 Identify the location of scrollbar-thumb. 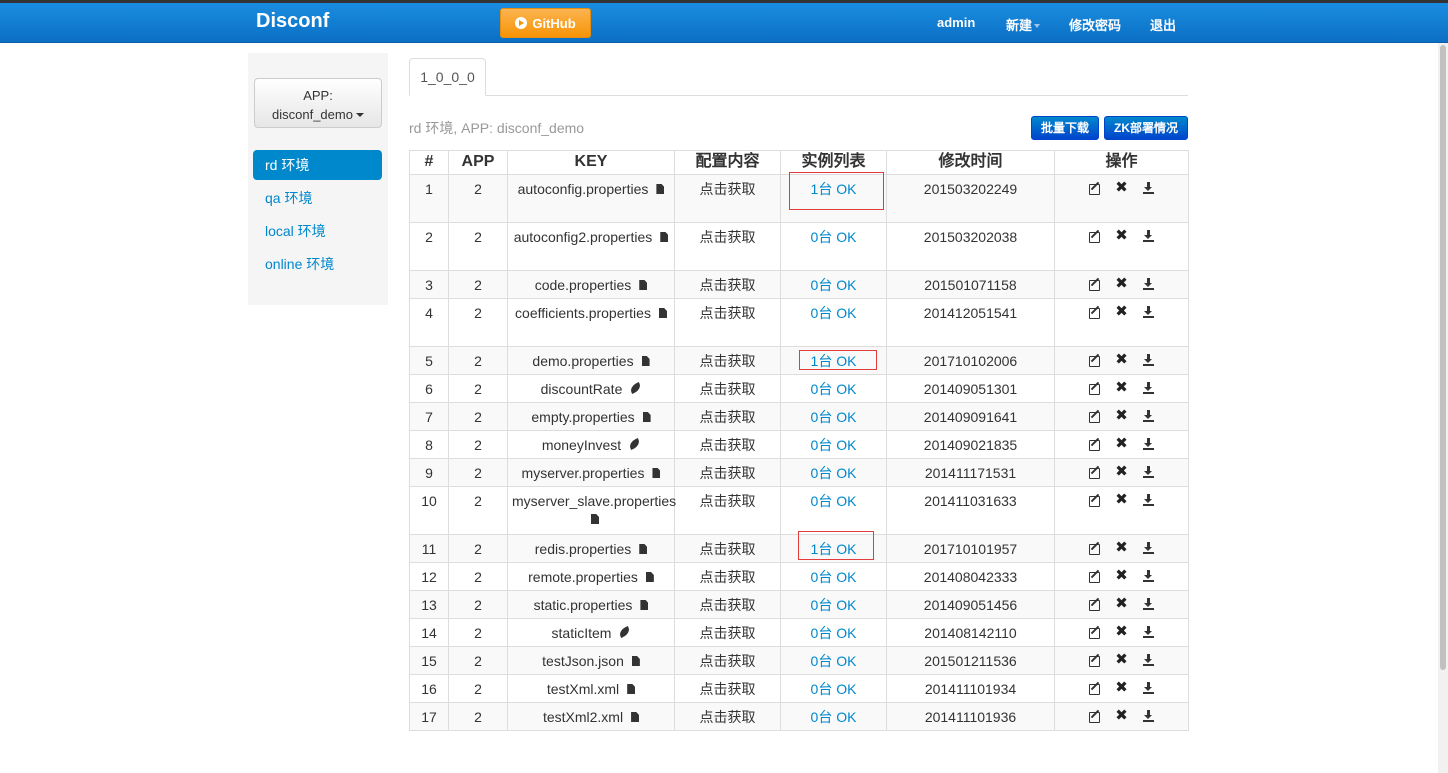
(1443, 357).